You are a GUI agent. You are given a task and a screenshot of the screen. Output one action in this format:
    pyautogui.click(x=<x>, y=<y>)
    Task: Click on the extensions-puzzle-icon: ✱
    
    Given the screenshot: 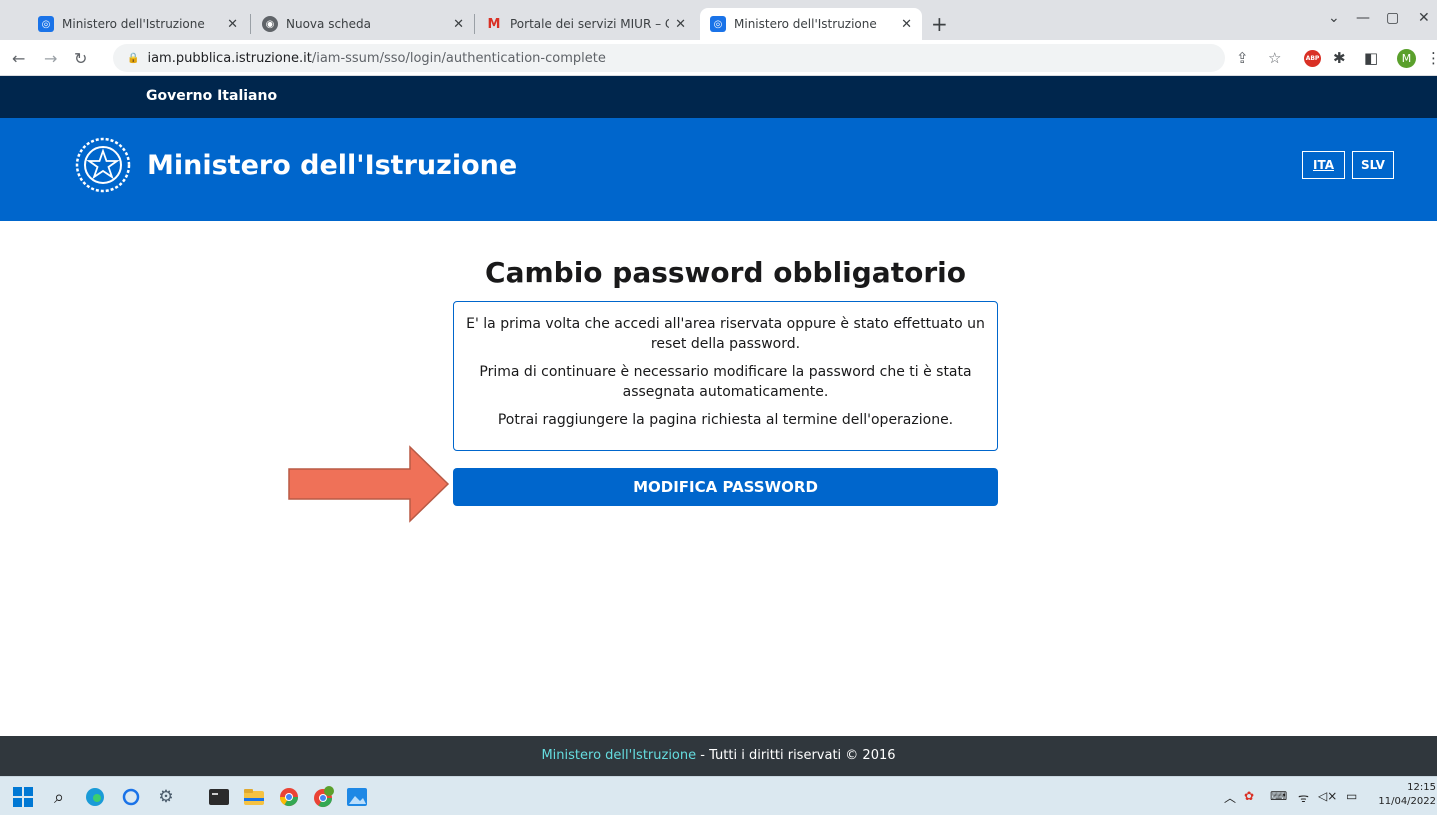 What is the action you would take?
    pyautogui.click(x=1339, y=58)
    